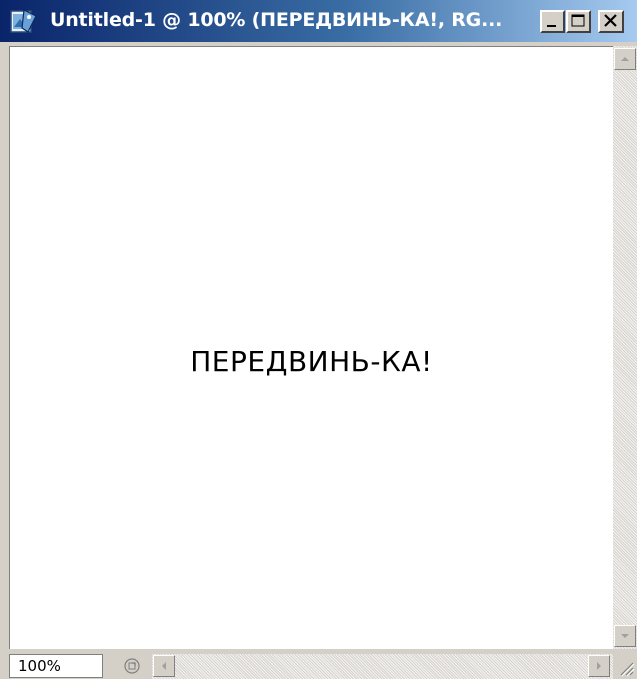 Image resolution: width=637 pixels, height=679 pixels. I want to click on scroll-left-button, so click(164, 666).